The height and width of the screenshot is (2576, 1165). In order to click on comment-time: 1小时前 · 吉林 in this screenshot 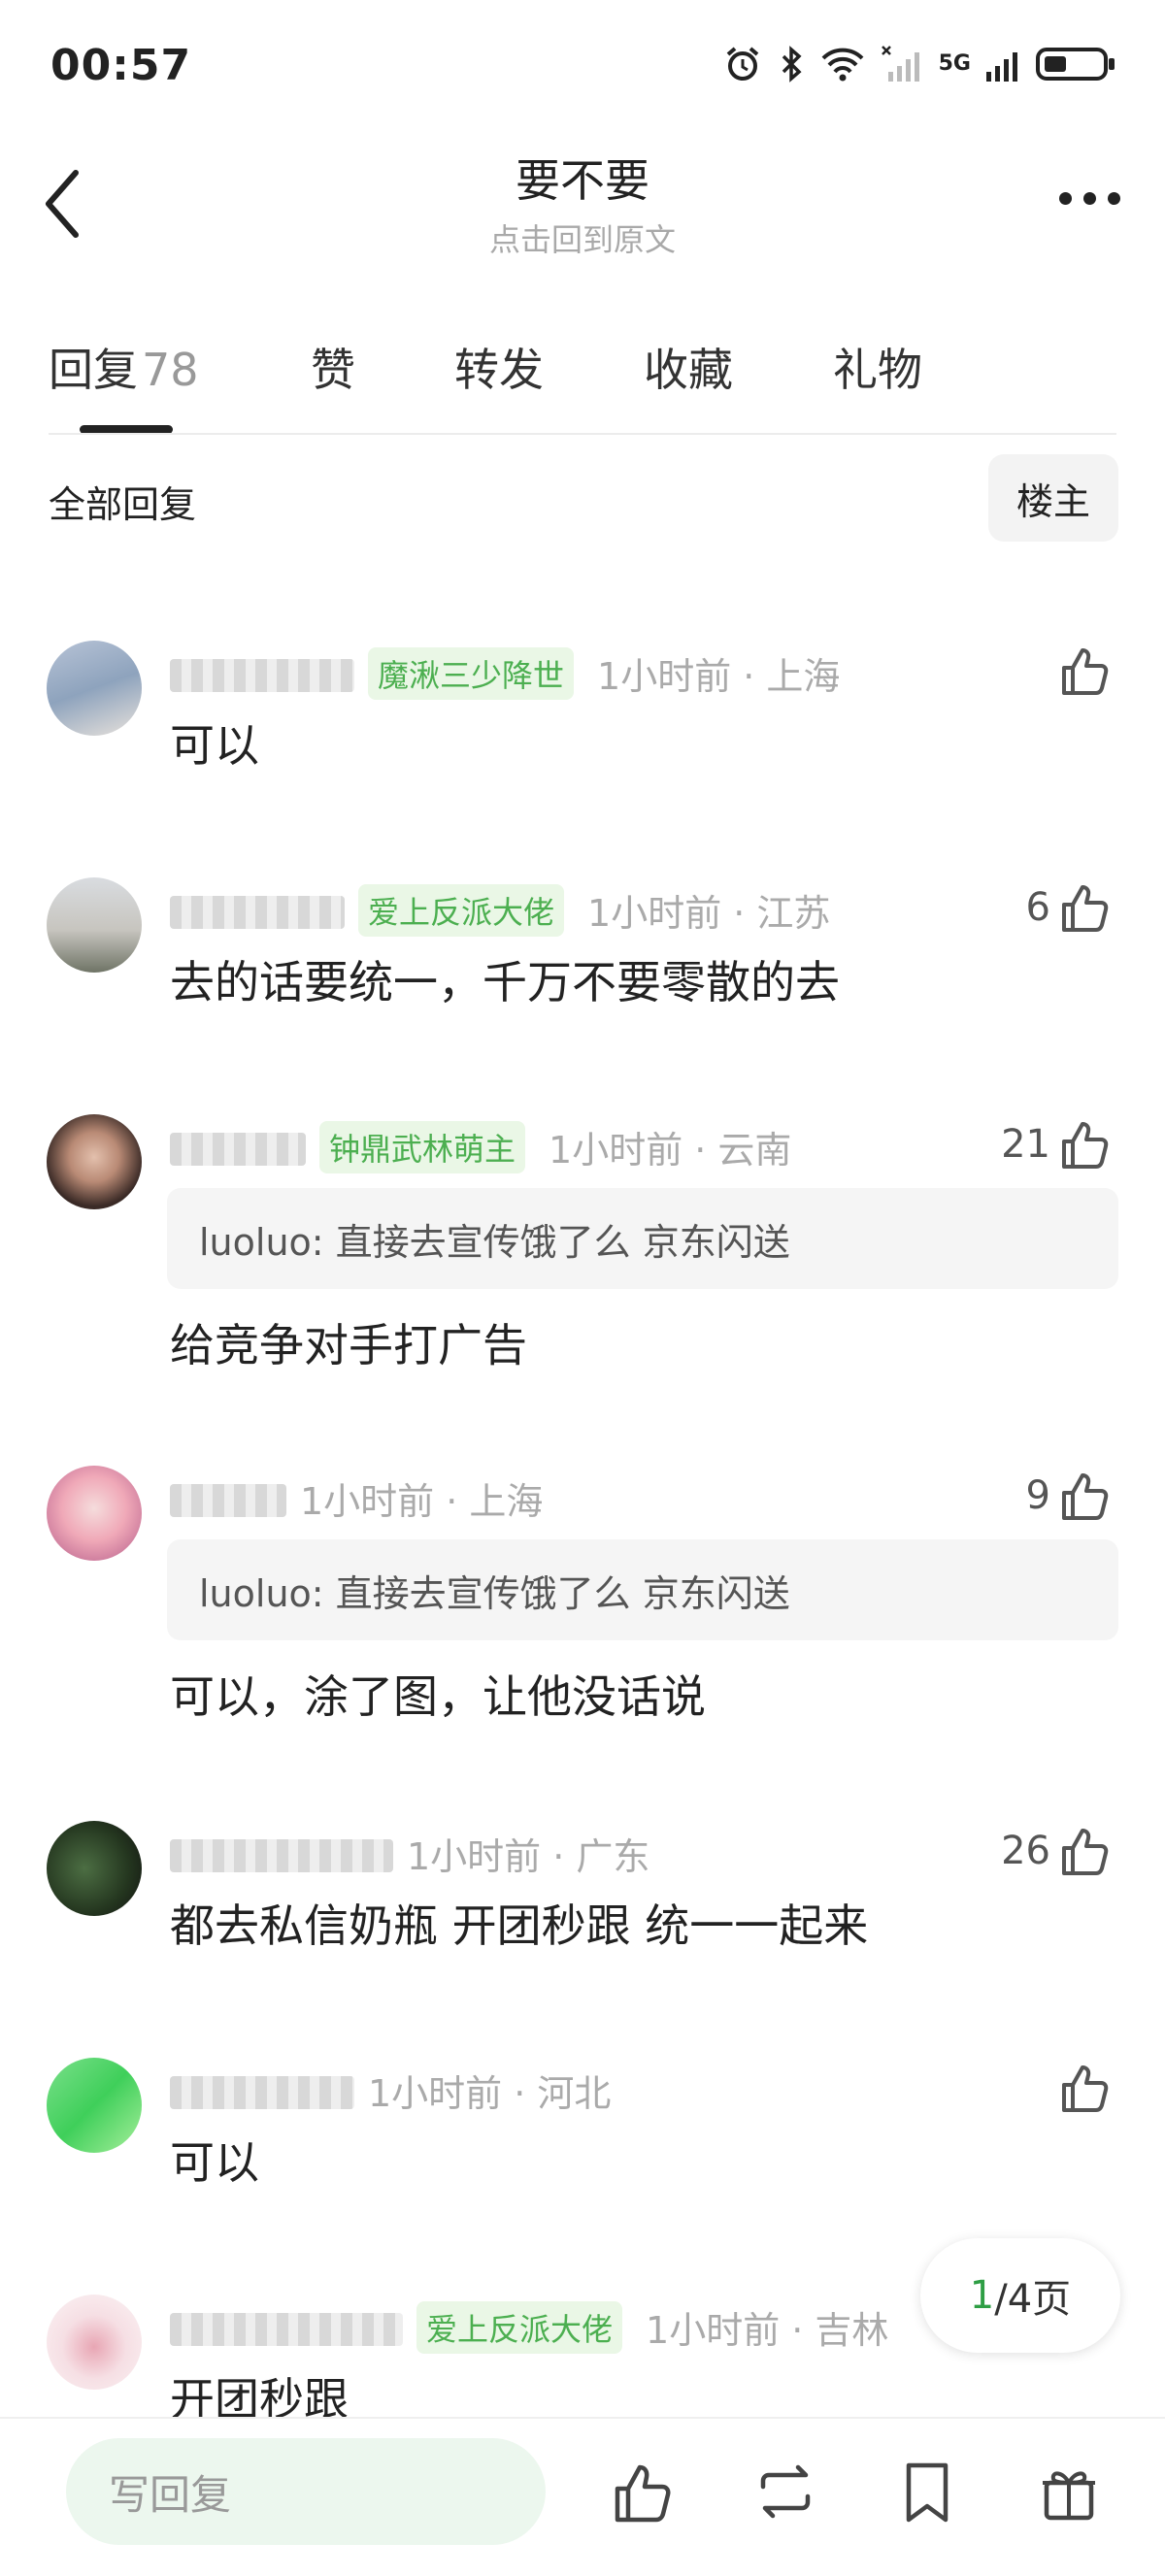, I will do `click(767, 2330)`.